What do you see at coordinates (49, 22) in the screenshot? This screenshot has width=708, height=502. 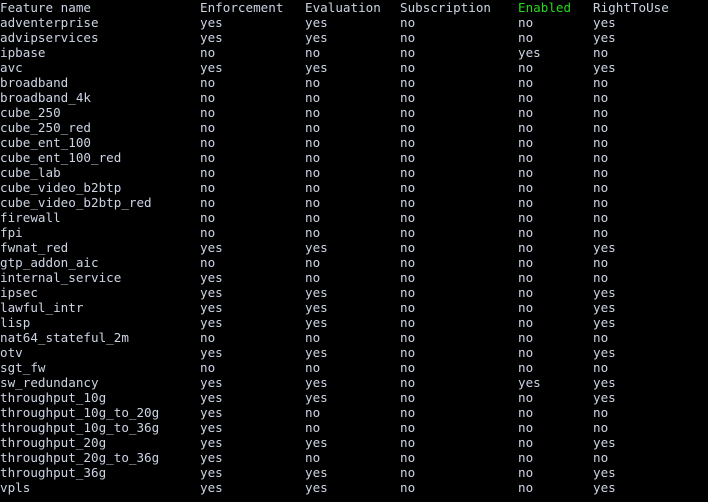 I see `cell-feature-name: adventerprise` at bounding box center [49, 22].